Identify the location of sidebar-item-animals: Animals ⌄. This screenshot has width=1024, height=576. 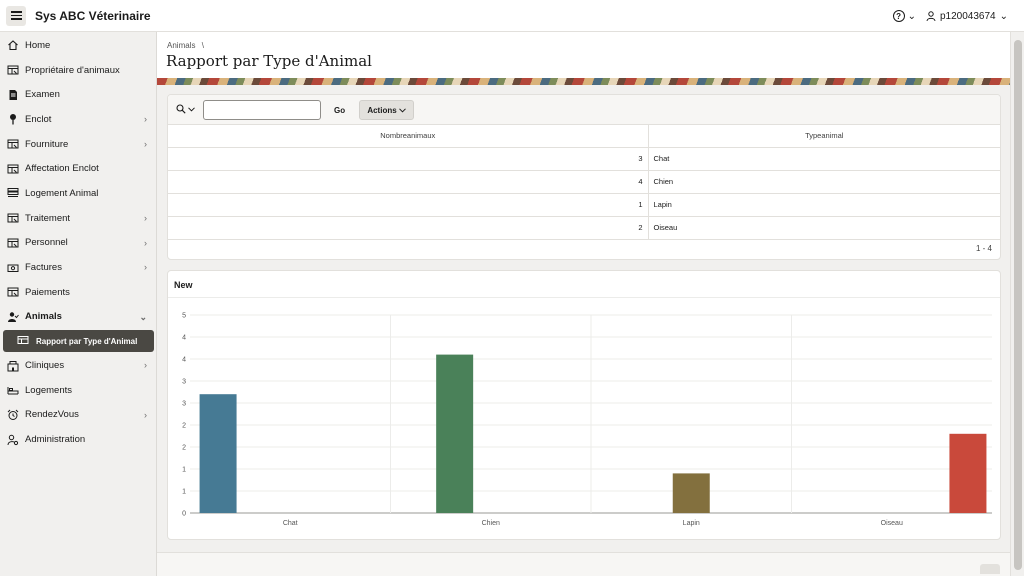
(78, 317).